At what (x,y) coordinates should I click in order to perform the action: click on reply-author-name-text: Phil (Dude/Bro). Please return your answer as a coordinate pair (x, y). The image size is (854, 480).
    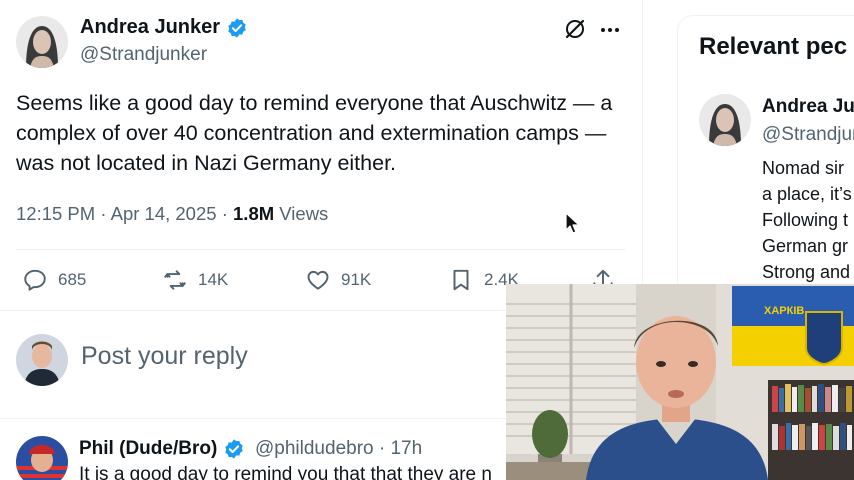
    Looking at the image, I should click on (148, 449).